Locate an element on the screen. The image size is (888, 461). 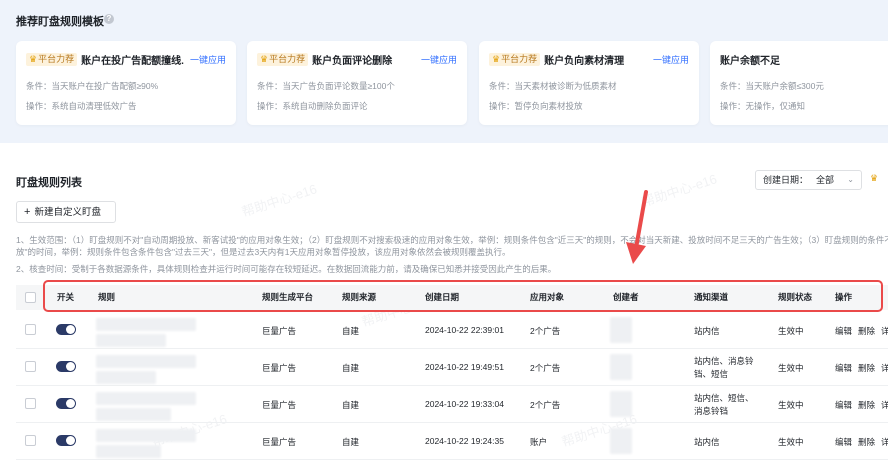
template-name: 账户余额不足 is located at coordinates (750, 61).